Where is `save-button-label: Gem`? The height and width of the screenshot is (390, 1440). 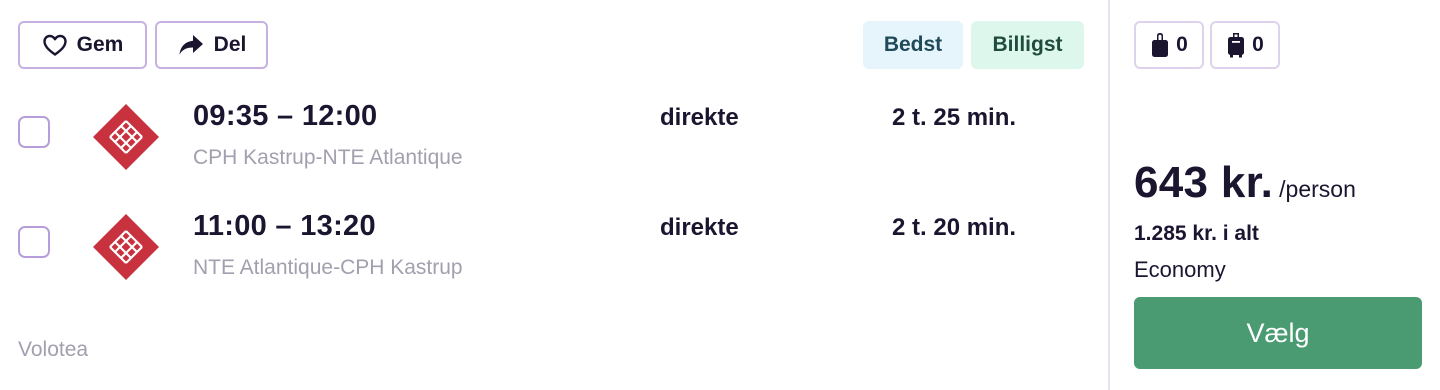 save-button-label: Gem is located at coordinates (100, 44).